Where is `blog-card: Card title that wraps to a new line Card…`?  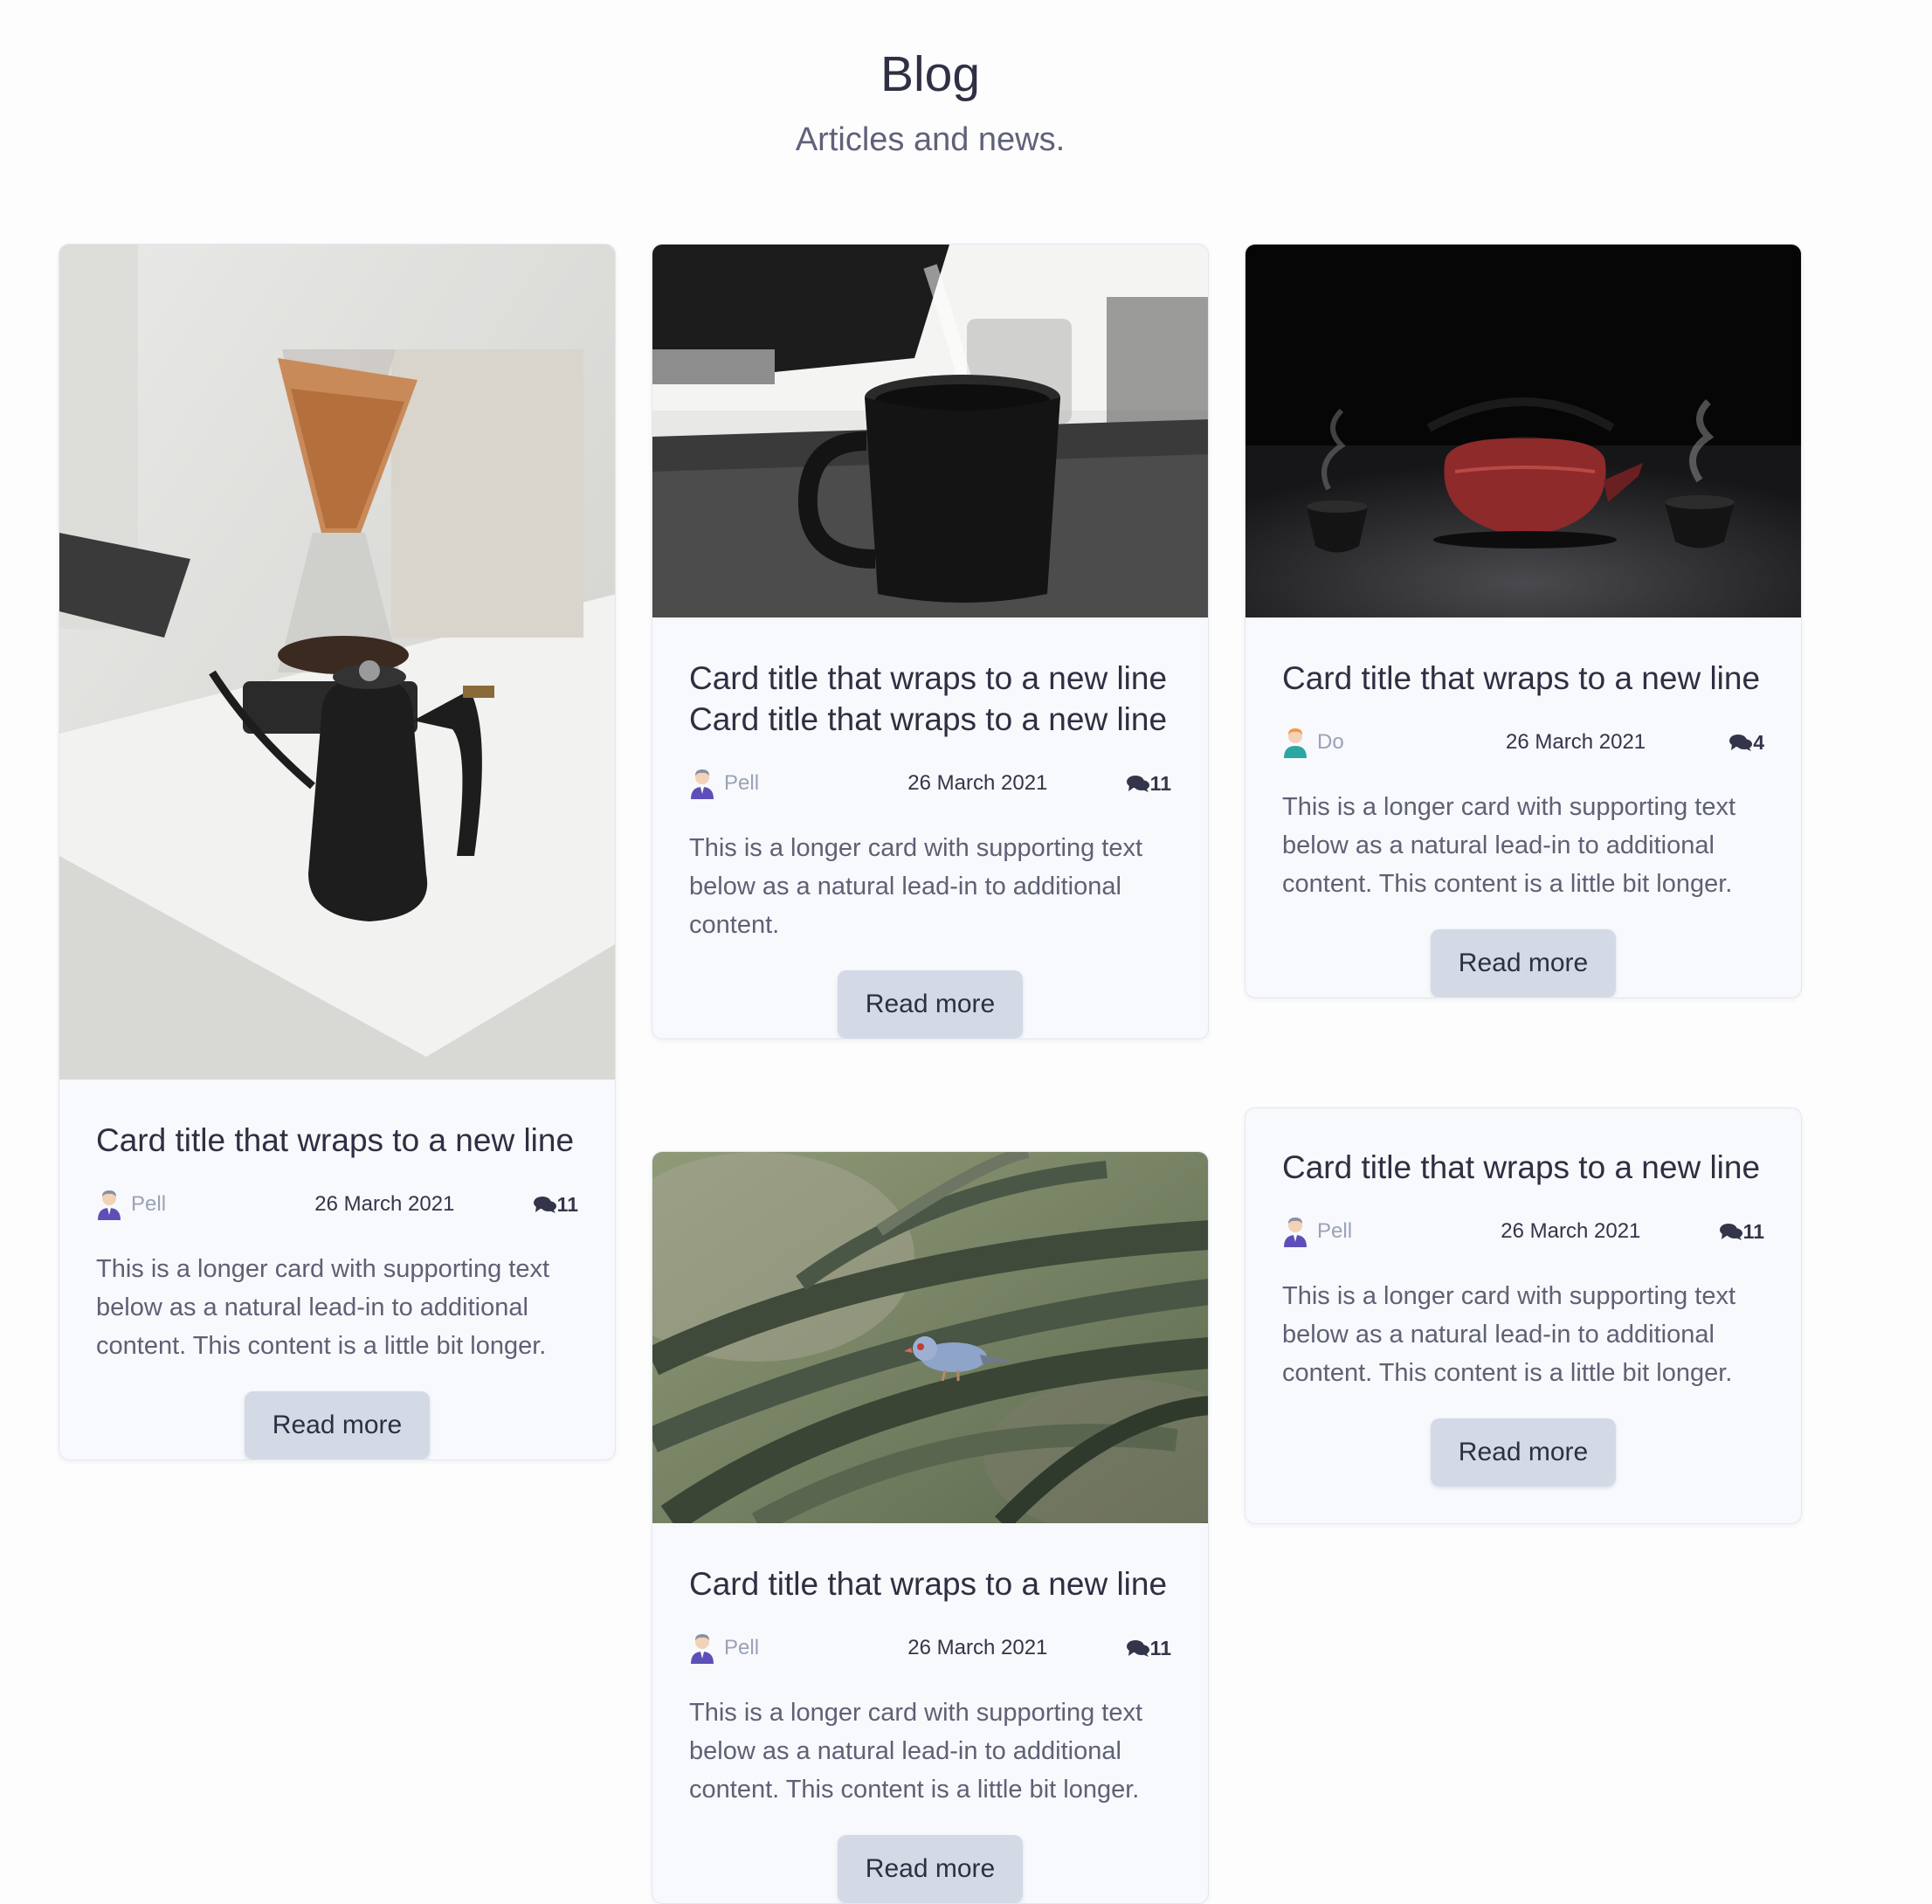
blog-card: Card title that wraps to a new line Card… is located at coordinates (930, 641).